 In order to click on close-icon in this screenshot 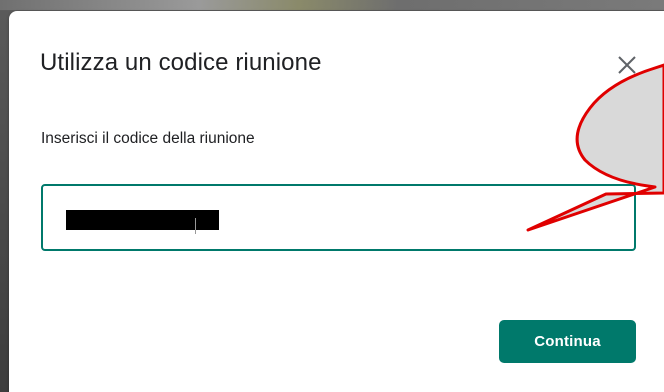, I will do `click(627, 65)`.